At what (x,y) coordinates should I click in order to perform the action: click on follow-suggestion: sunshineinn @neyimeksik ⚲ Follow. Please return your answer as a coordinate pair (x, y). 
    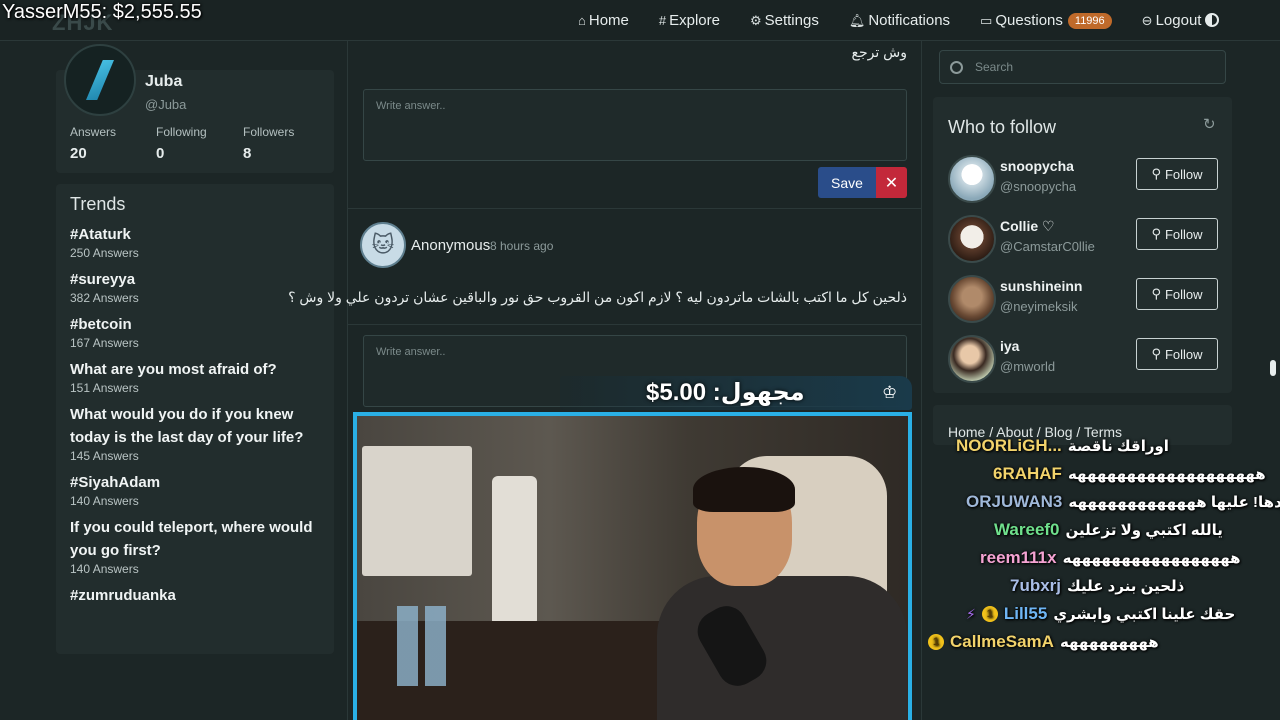
    Looking at the image, I should click on (1083, 300).